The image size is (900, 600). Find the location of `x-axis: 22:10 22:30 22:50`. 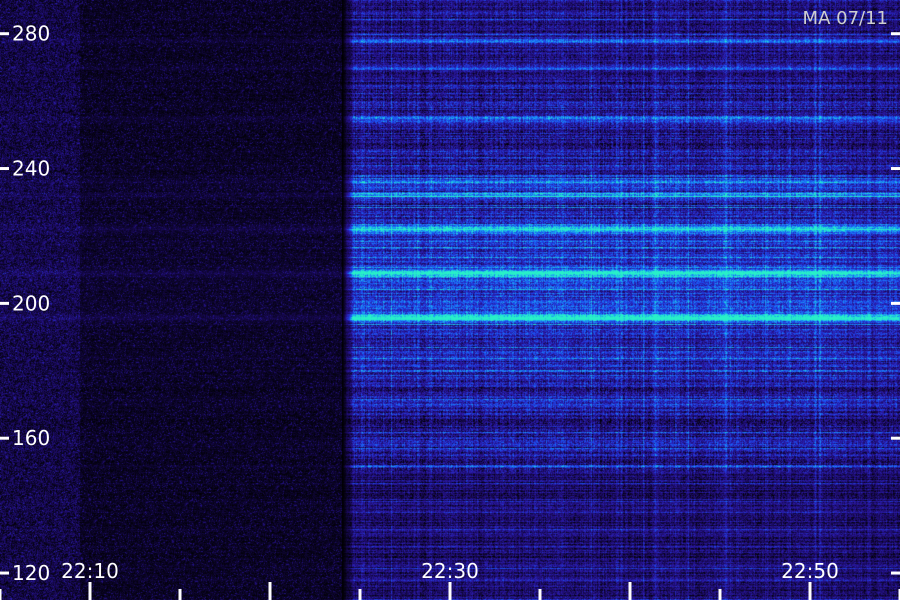

x-axis: 22:10 22:30 22:50 is located at coordinates (450, 579).